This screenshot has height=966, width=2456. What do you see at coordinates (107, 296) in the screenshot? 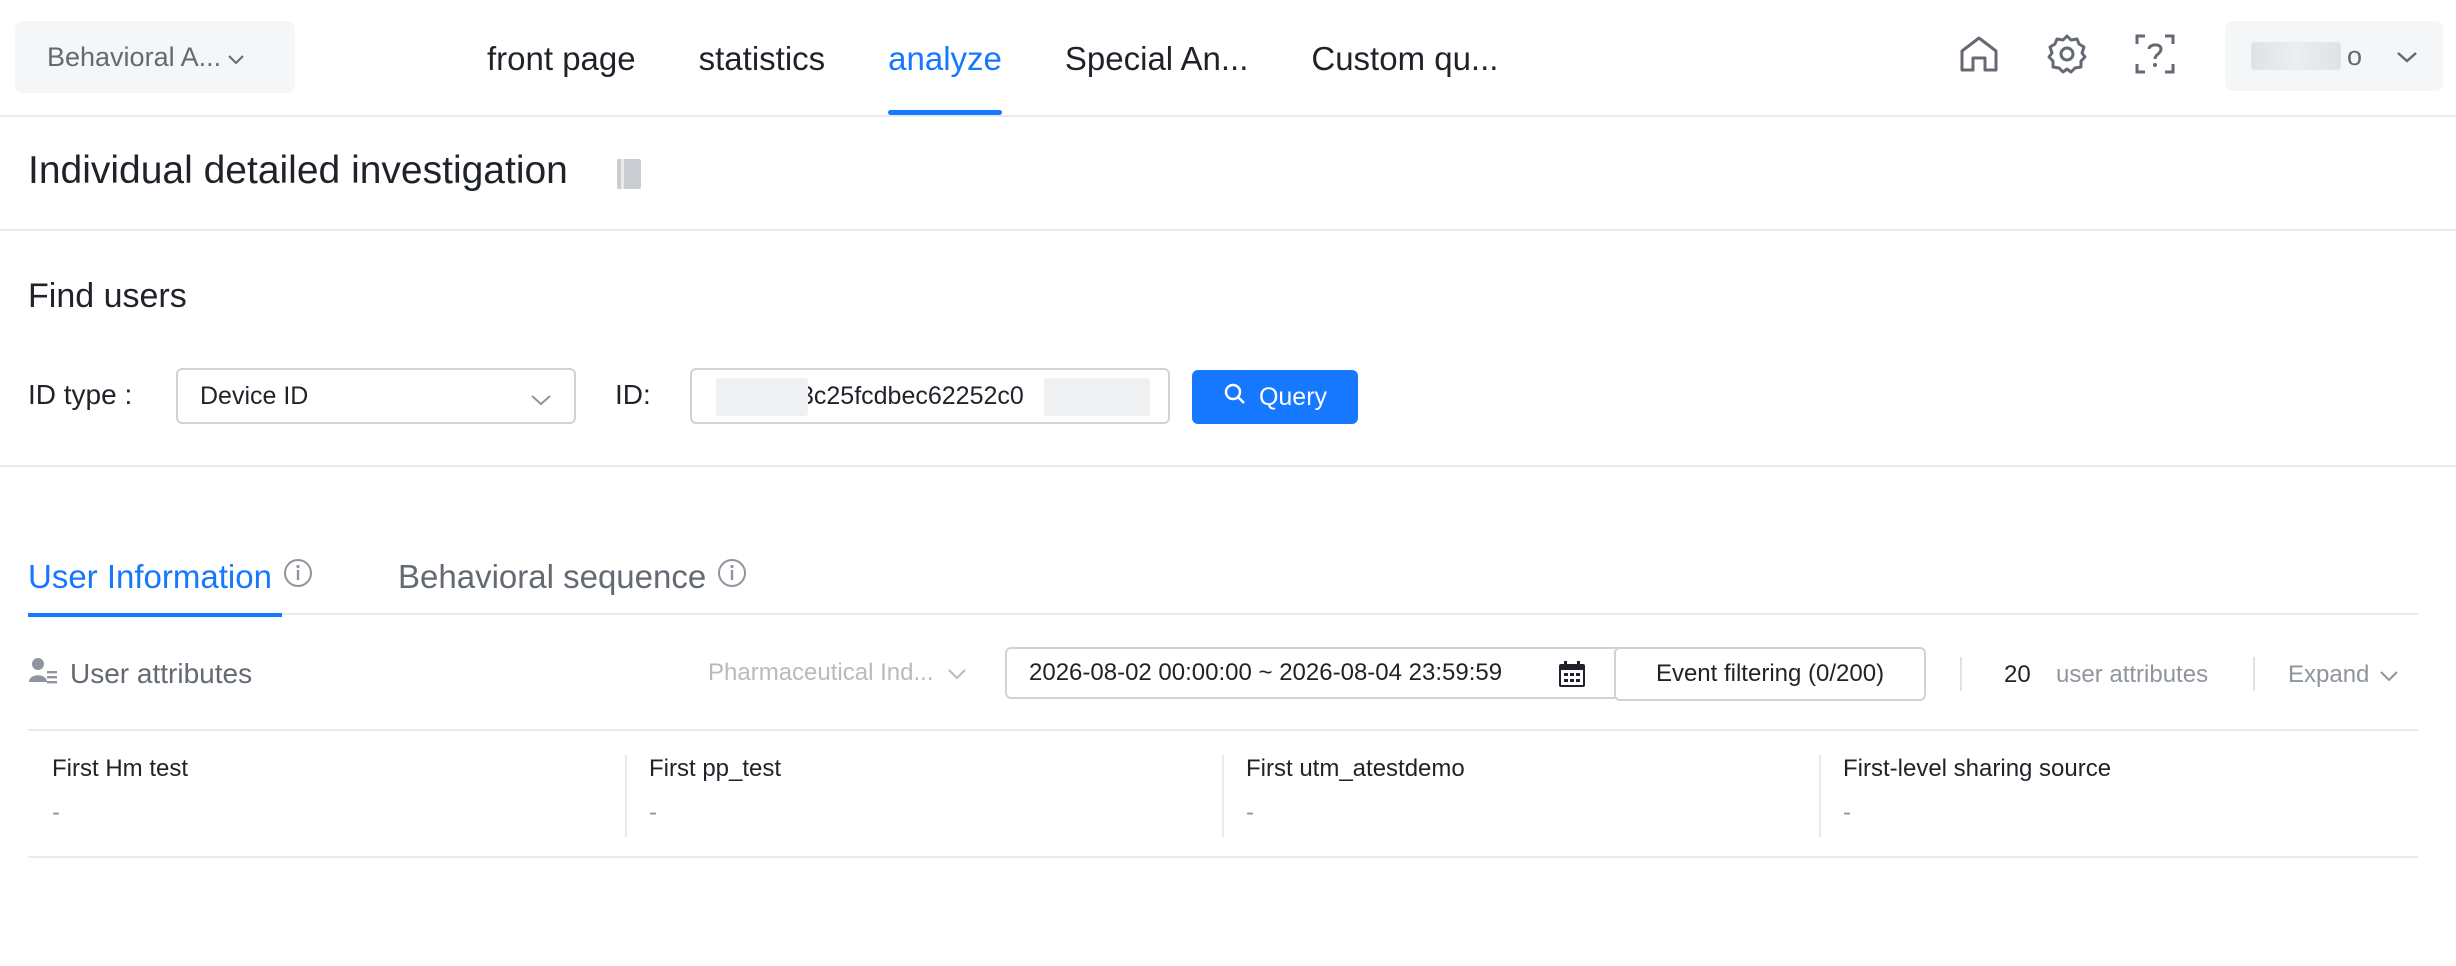
I see `find-users-title: Find users` at bounding box center [107, 296].